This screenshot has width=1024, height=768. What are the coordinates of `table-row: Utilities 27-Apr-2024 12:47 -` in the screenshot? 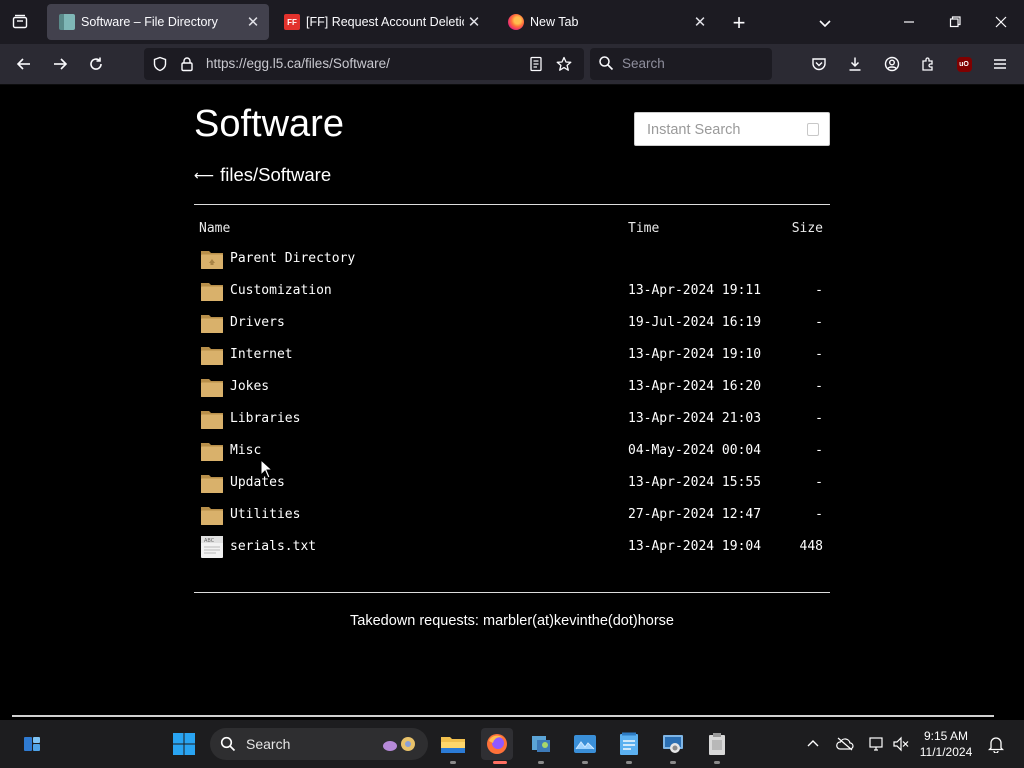 It's located at (512, 515).